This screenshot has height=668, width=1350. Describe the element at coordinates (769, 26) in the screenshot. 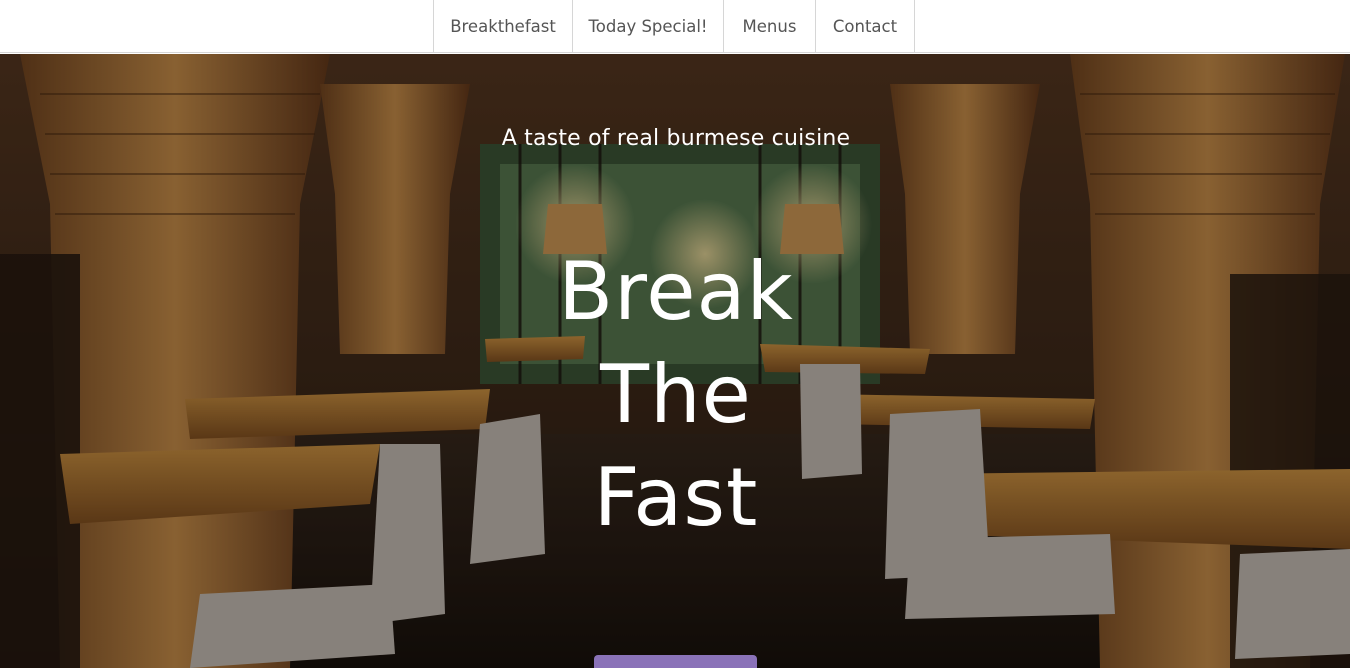

I see `nav-item-menus: Menus` at that location.